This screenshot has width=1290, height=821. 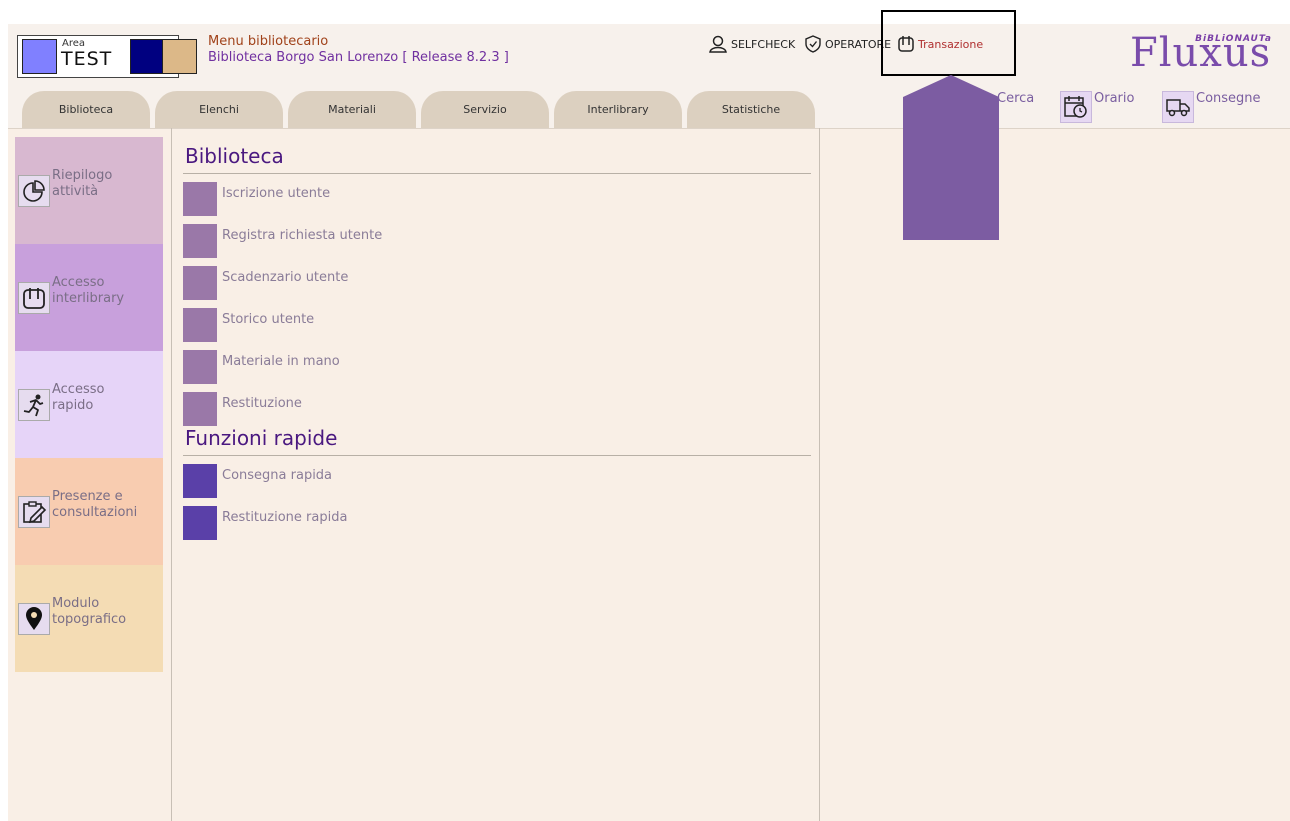 What do you see at coordinates (1228, 98) in the screenshot?
I see `consegne-label: Consegne` at bounding box center [1228, 98].